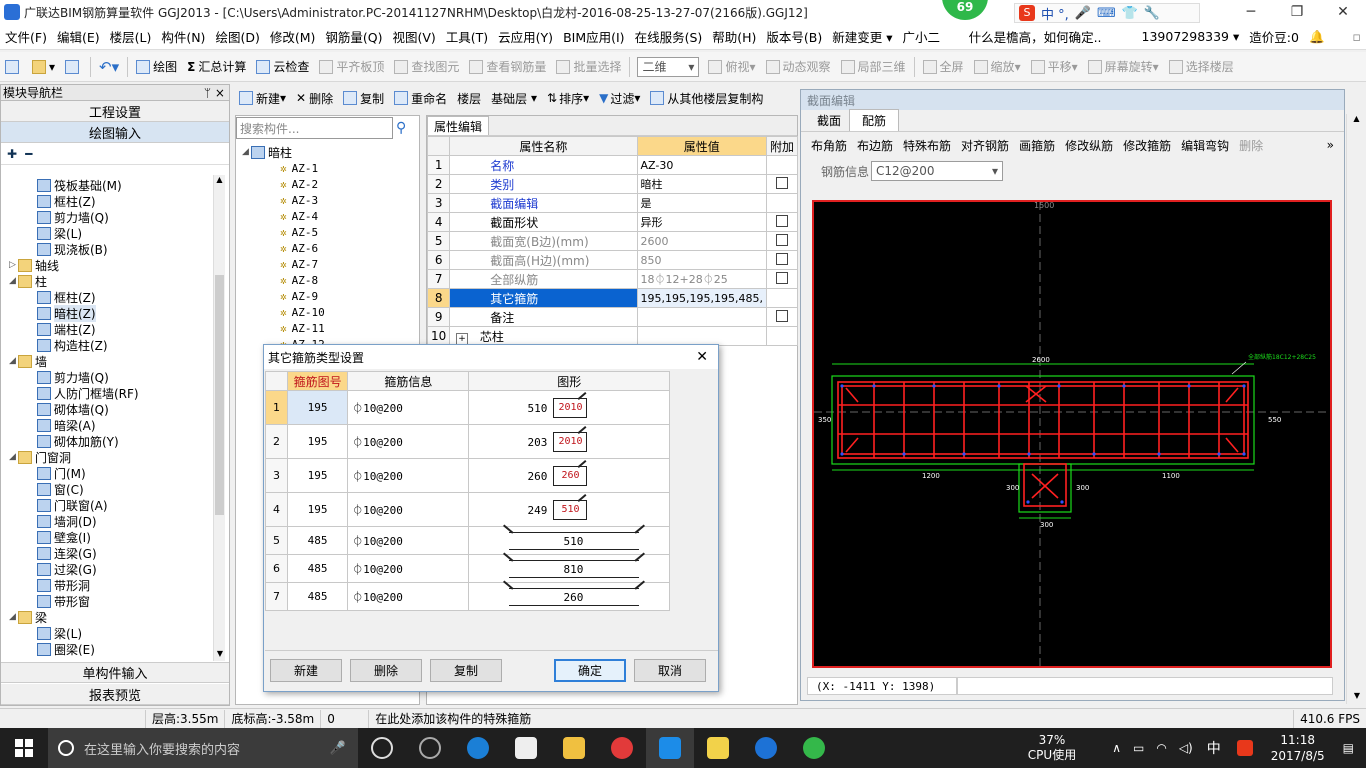 This screenshot has width=1366, height=768. Describe the element at coordinates (612, 260) in the screenshot. I see `property-row: 6 截面高(H边)(mm) 850` at that location.